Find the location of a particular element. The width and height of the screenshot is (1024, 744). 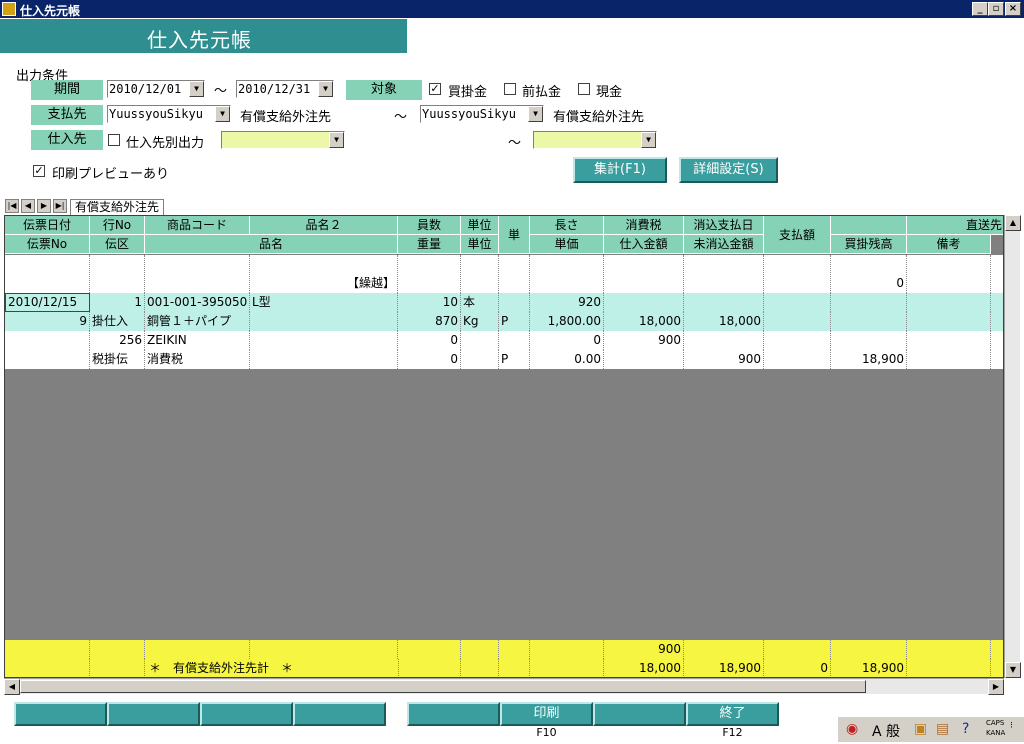

row-line-no: 1 is located at coordinates (117, 302).